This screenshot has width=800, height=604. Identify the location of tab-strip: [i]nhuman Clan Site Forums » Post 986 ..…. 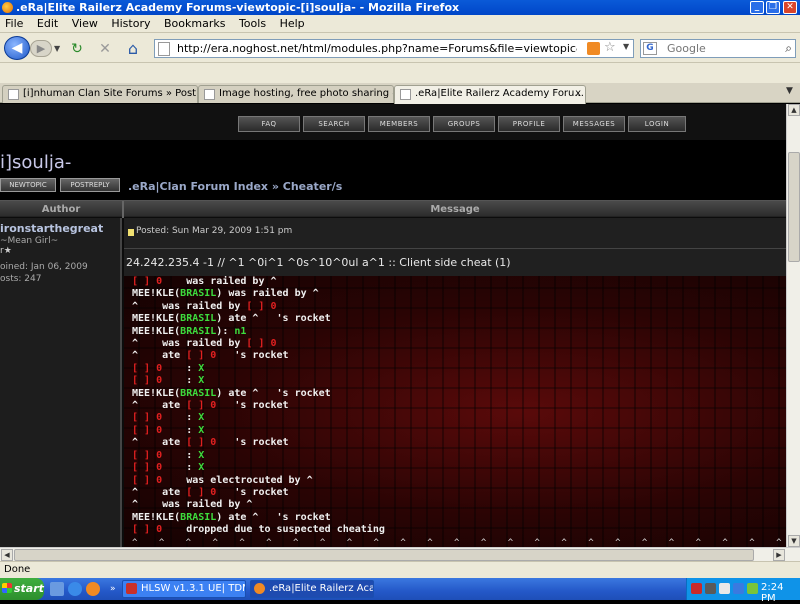
(400, 93).